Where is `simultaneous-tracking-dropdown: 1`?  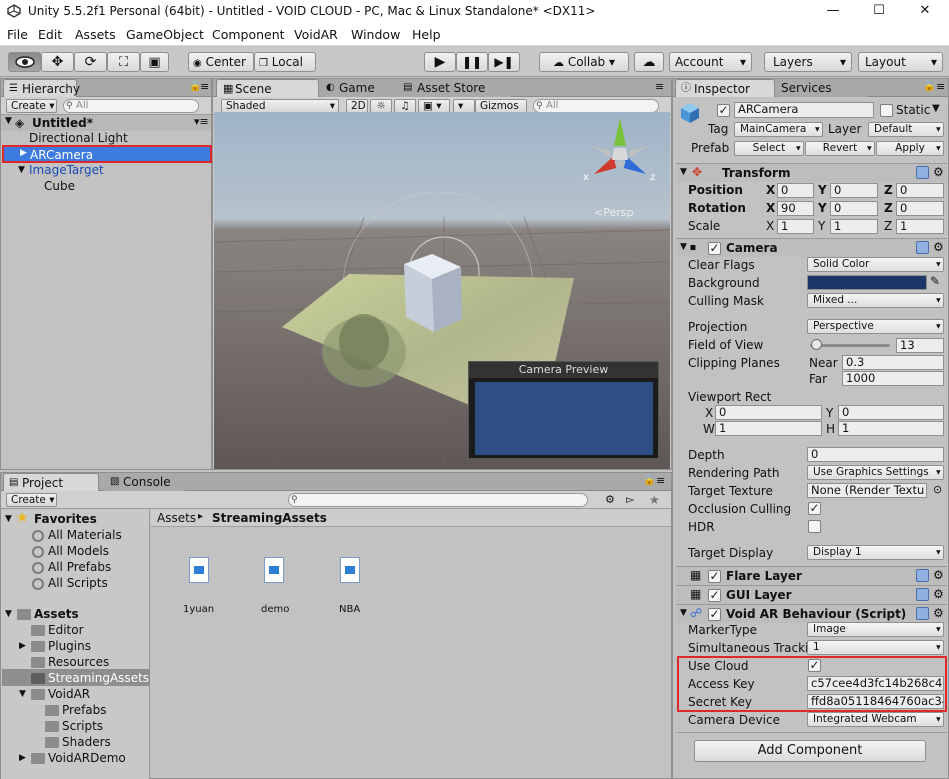 simultaneous-tracking-dropdown: 1 is located at coordinates (875, 647).